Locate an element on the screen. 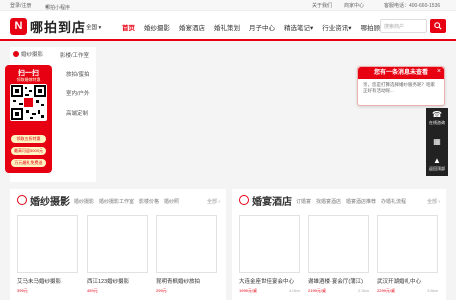 This screenshot has width=456, height=300. search-input: 搜索商户 is located at coordinates (403, 26).